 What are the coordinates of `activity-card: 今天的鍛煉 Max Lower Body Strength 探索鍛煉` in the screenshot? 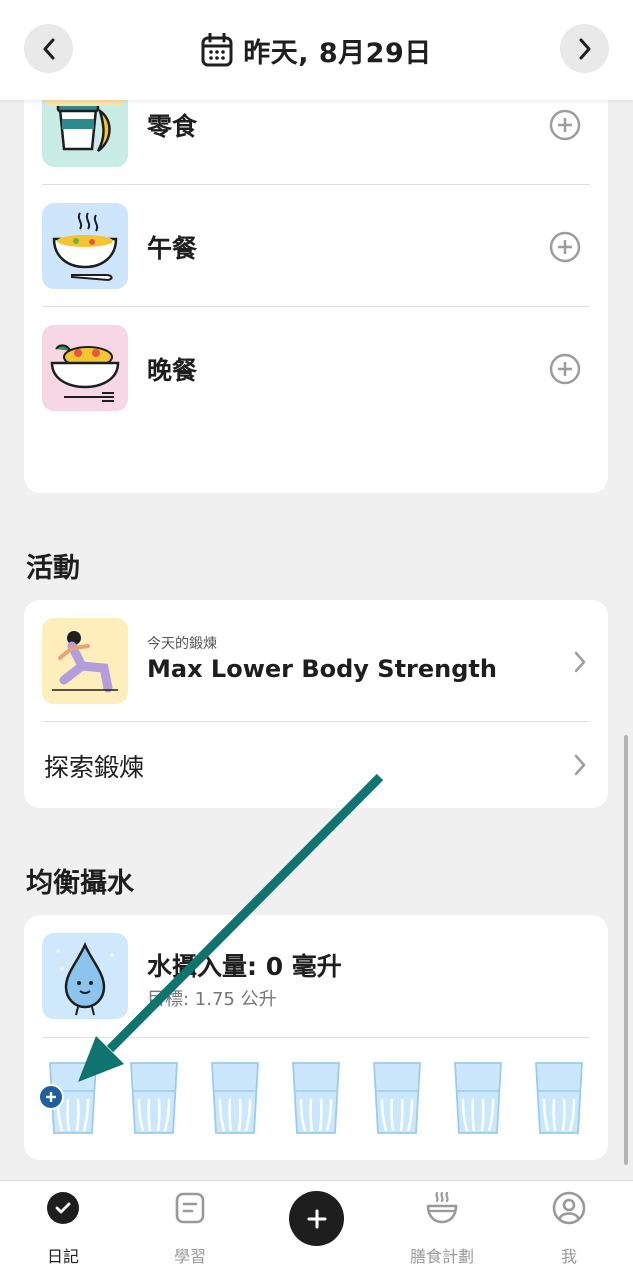 It's located at (316, 704).